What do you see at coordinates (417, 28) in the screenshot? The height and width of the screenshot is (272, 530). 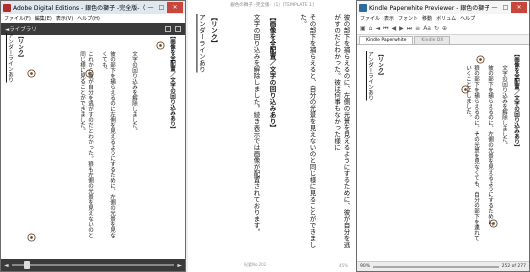 I see `goto-icon: ≡` at bounding box center [417, 28].